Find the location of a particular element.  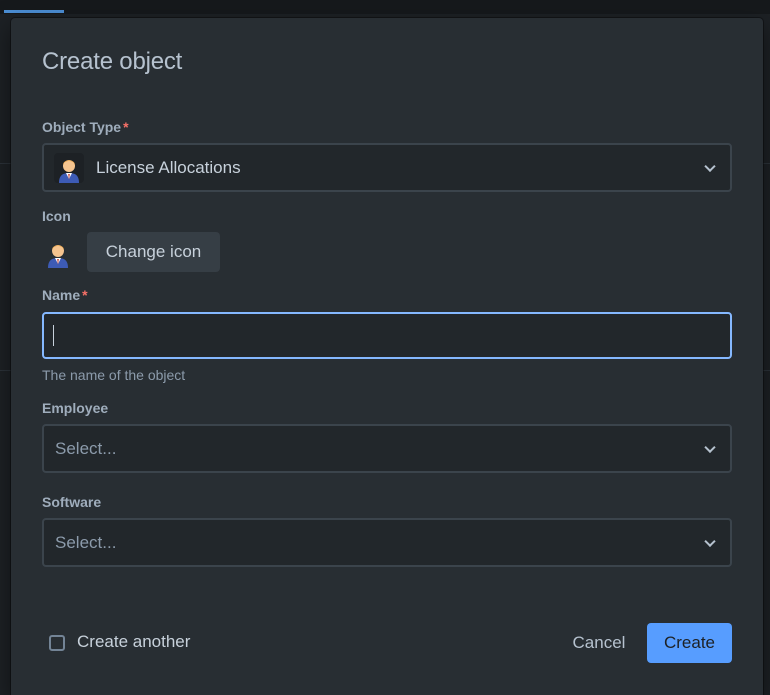

cancel-button: Cancel is located at coordinates (599, 643).